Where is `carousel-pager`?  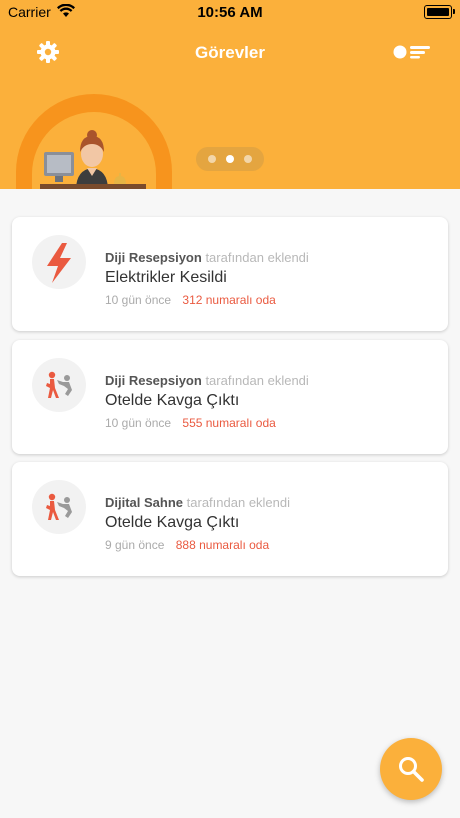 carousel-pager is located at coordinates (230, 159).